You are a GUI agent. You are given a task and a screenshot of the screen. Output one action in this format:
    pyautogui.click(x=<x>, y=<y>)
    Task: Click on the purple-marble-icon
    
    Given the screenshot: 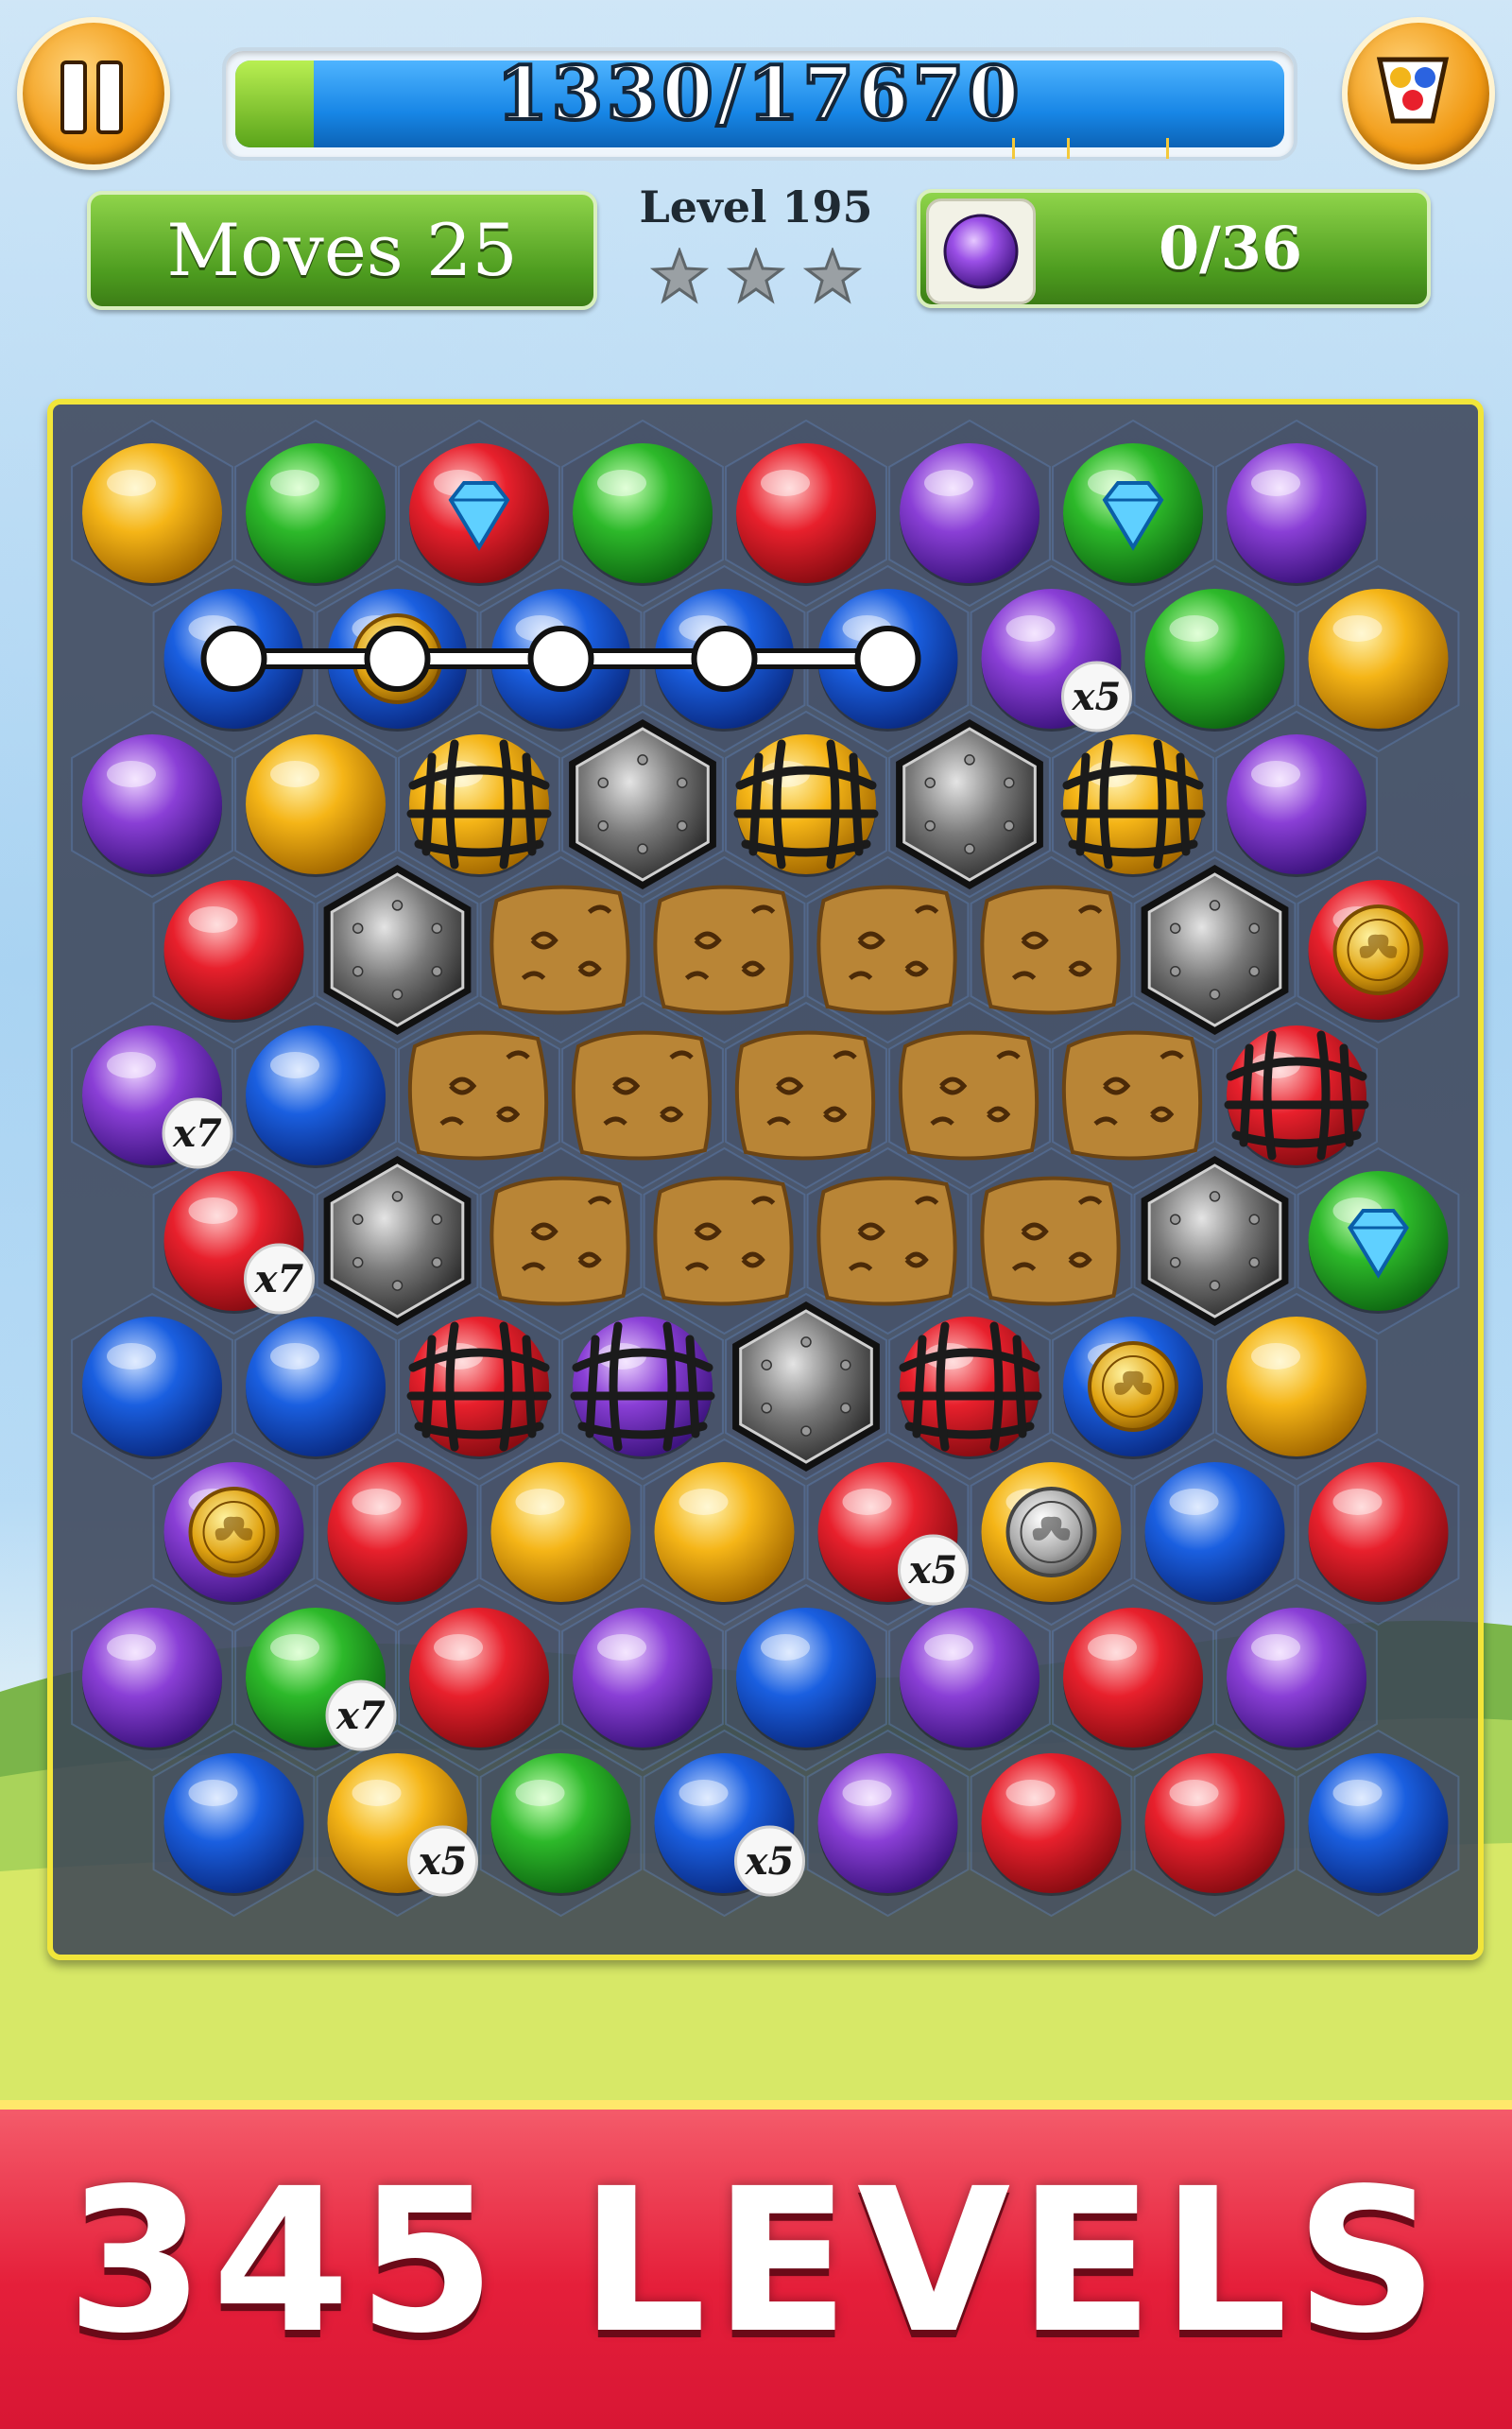 What is the action you would take?
    pyautogui.click(x=981, y=251)
    